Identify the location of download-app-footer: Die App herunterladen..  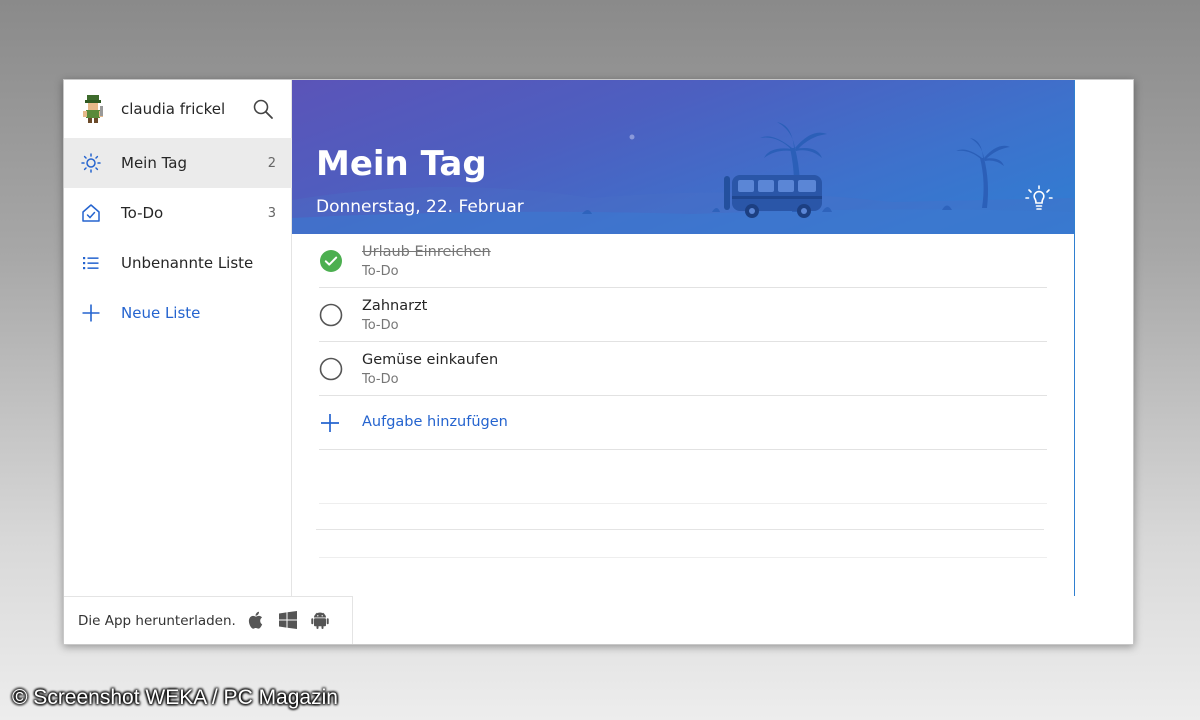
(208, 620).